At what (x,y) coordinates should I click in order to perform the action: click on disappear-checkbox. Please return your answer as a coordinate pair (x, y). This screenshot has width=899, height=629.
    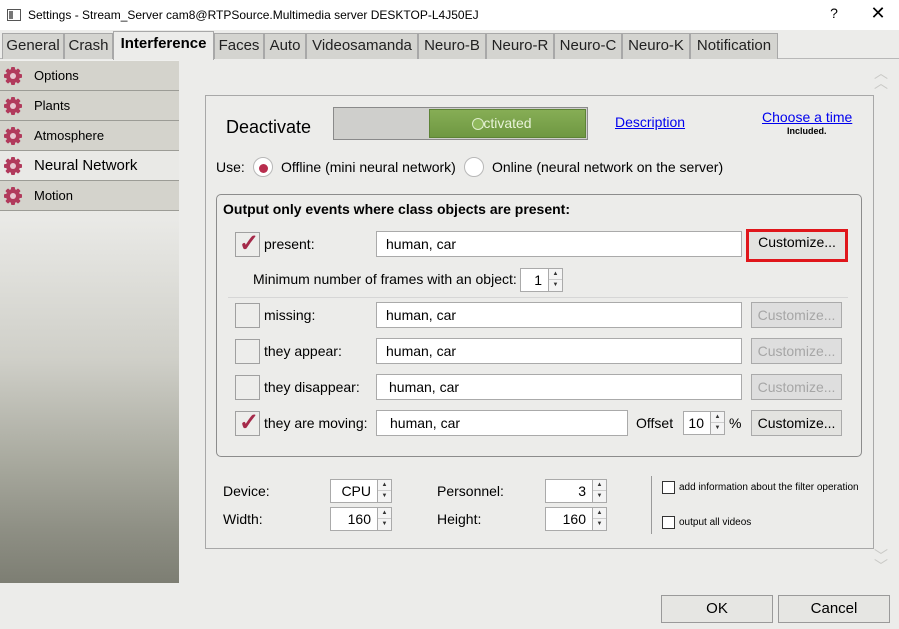
    Looking at the image, I should click on (247, 387).